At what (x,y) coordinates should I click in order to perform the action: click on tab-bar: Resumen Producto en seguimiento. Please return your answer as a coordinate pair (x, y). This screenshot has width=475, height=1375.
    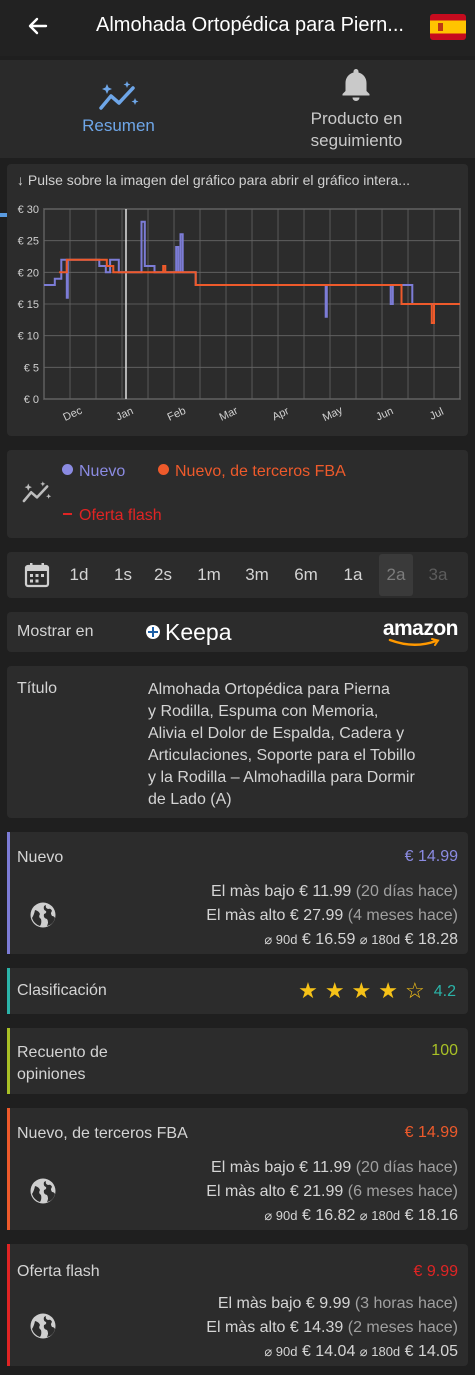
    Looking at the image, I should click on (237, 138).